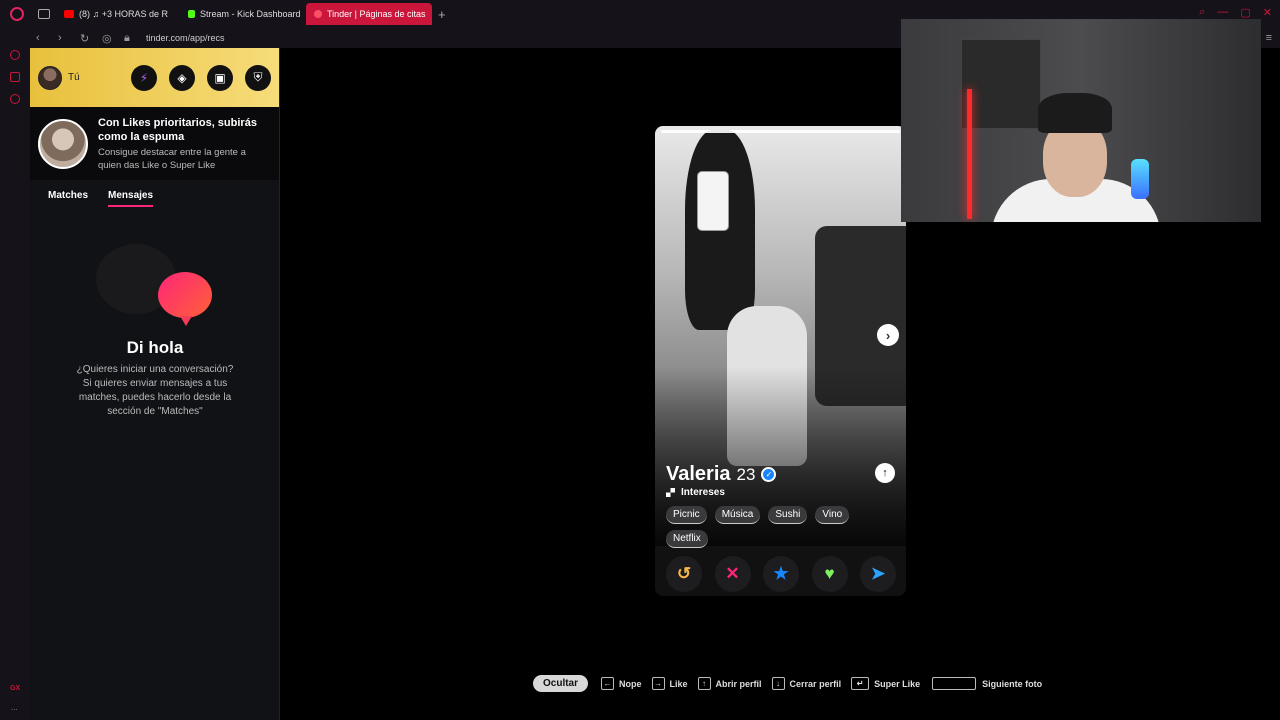  Describe the element at coordinates (1202, 12) in the screenshot. I see `search-icon: ⌕` at that location.